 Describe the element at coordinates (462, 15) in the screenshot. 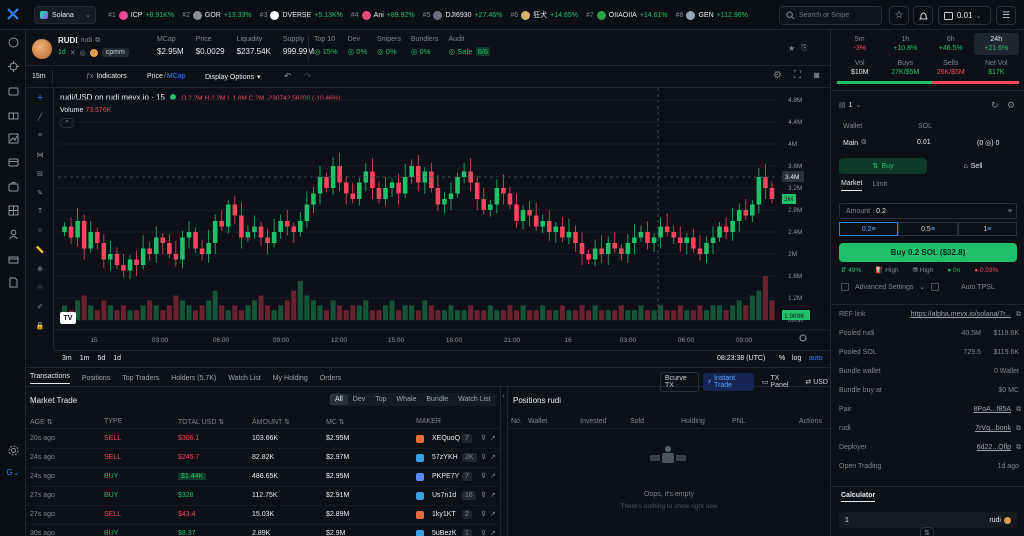

I see `trending-item: #5 DJI6930 +27.46%` at that location.